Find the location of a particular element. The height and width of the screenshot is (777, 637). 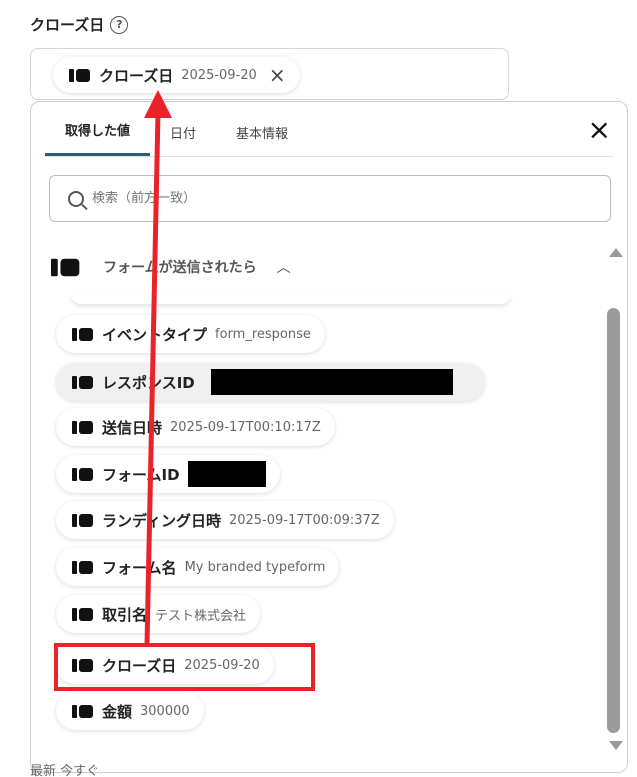

item-name: ランディング日時 is located at coordinates (161, 520).